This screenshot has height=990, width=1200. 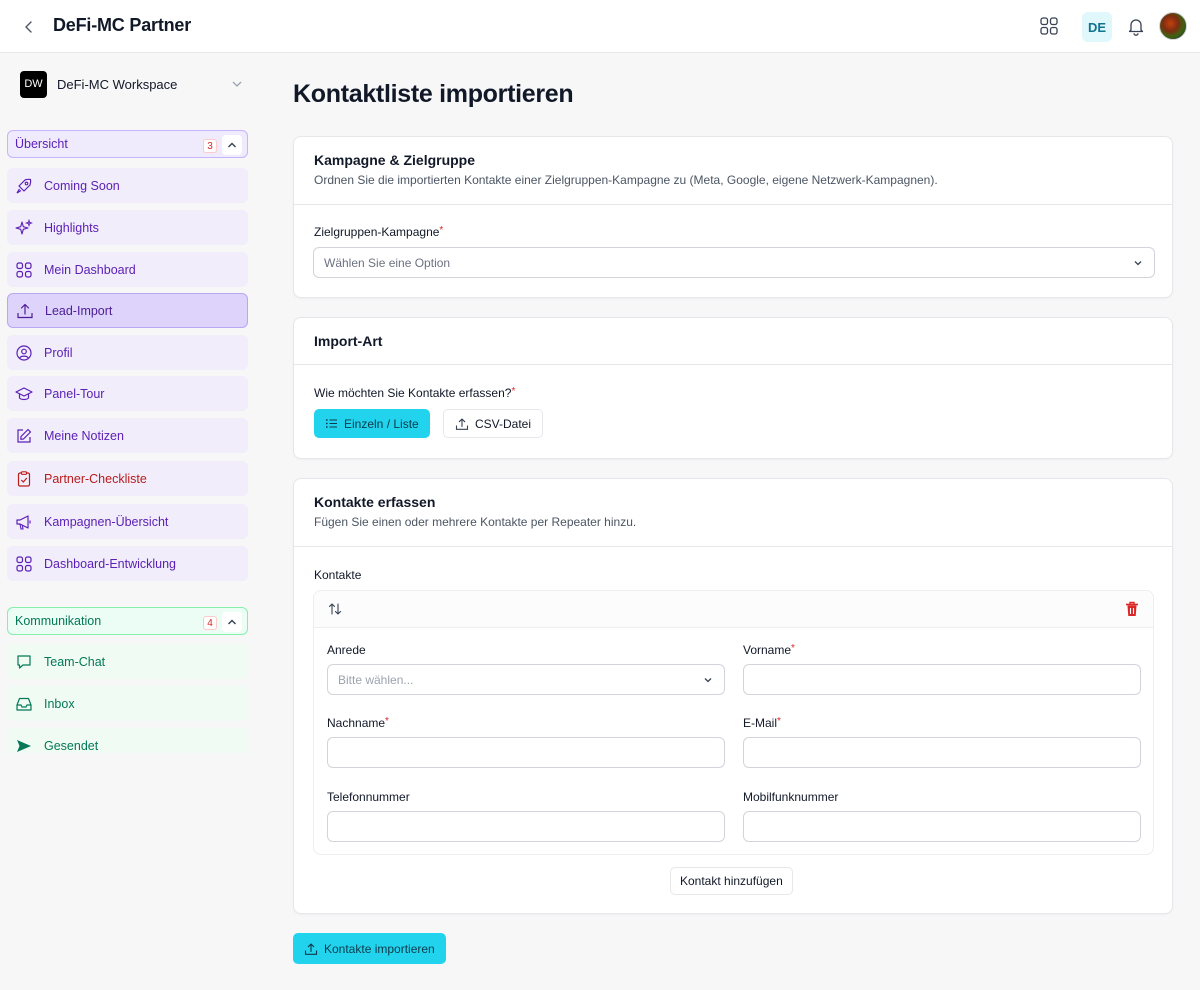 I want to click on sidebar-group-uebersicht: Übersicht 3, so click(x=127, y=144).